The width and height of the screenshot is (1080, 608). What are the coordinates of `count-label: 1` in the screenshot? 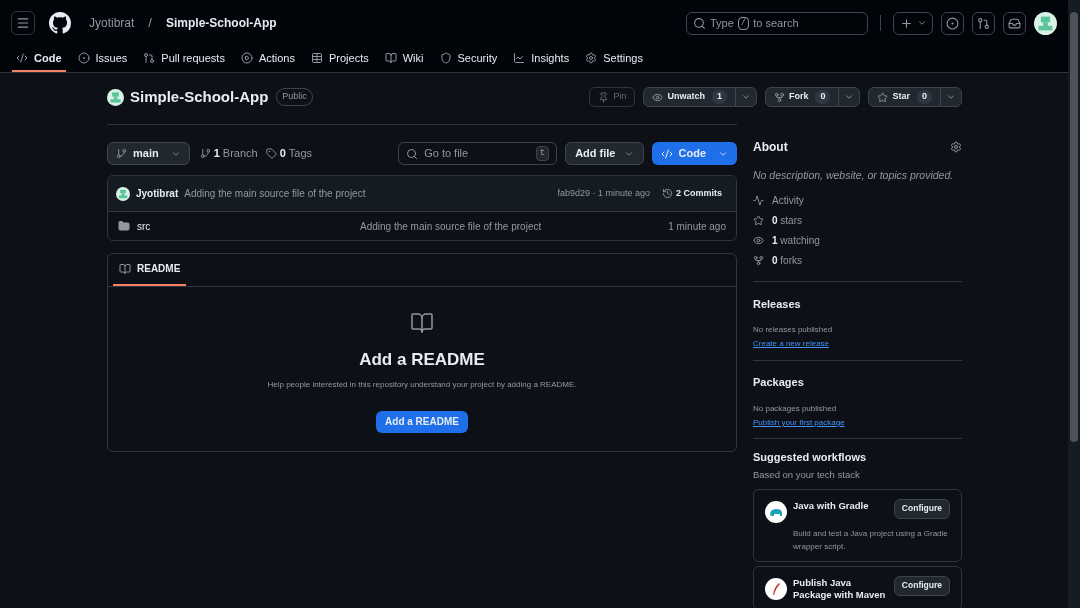 It's located at (719, 97).